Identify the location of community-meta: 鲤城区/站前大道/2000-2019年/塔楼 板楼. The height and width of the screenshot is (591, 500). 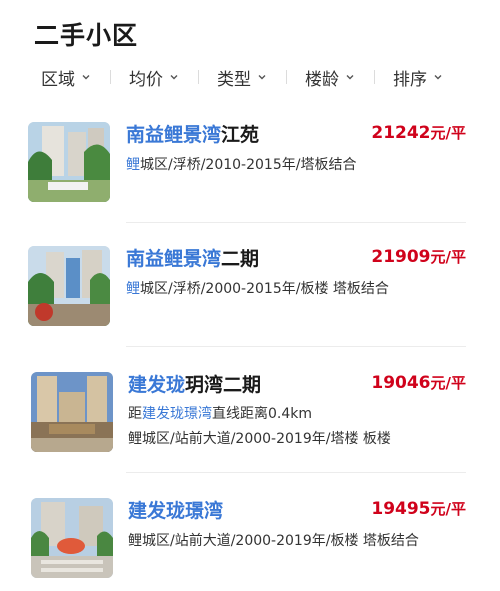
(259, 438).